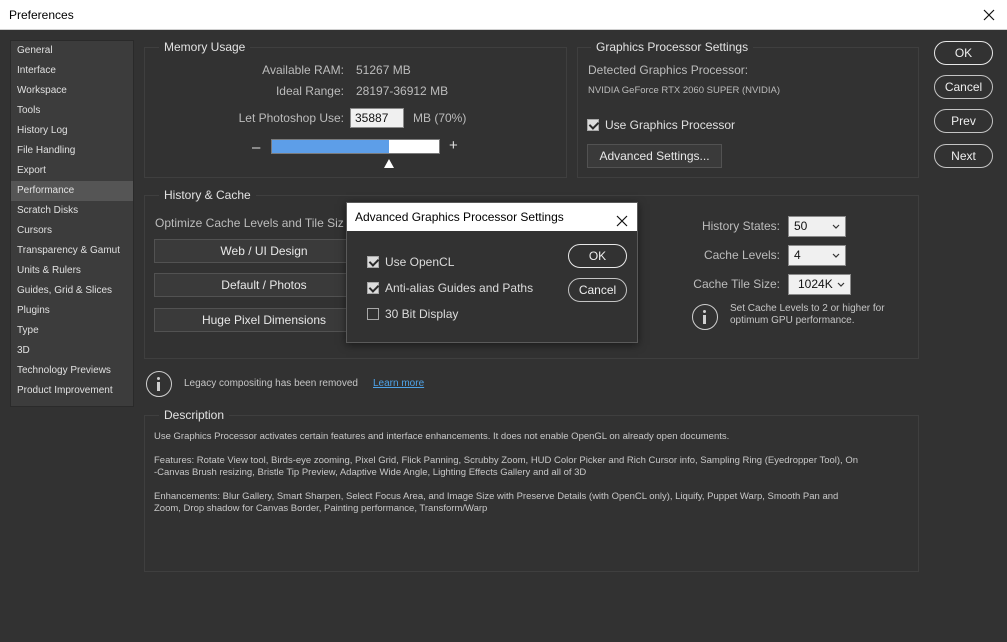  I want to click on sidebar-item-transparency-gamut: Transparency & Gamut, so click(72, 251).